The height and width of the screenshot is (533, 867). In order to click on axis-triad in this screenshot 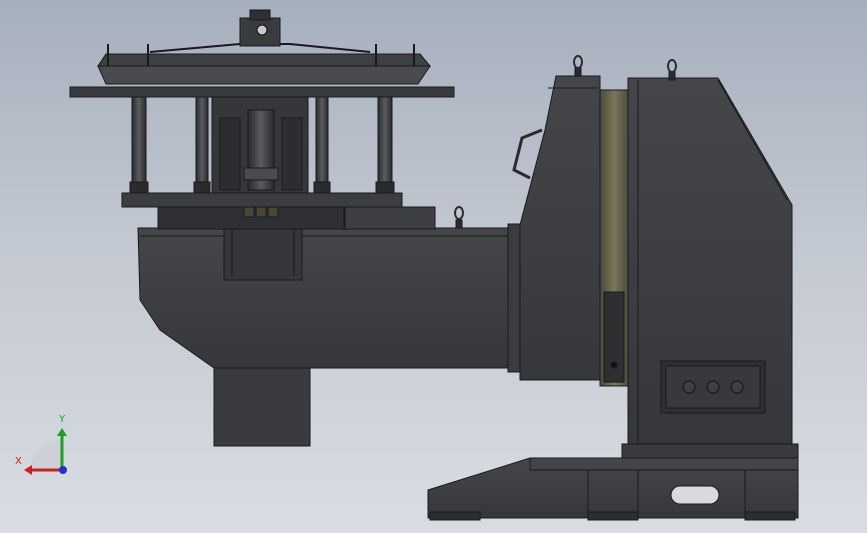, I will do `click(45, 451)`.